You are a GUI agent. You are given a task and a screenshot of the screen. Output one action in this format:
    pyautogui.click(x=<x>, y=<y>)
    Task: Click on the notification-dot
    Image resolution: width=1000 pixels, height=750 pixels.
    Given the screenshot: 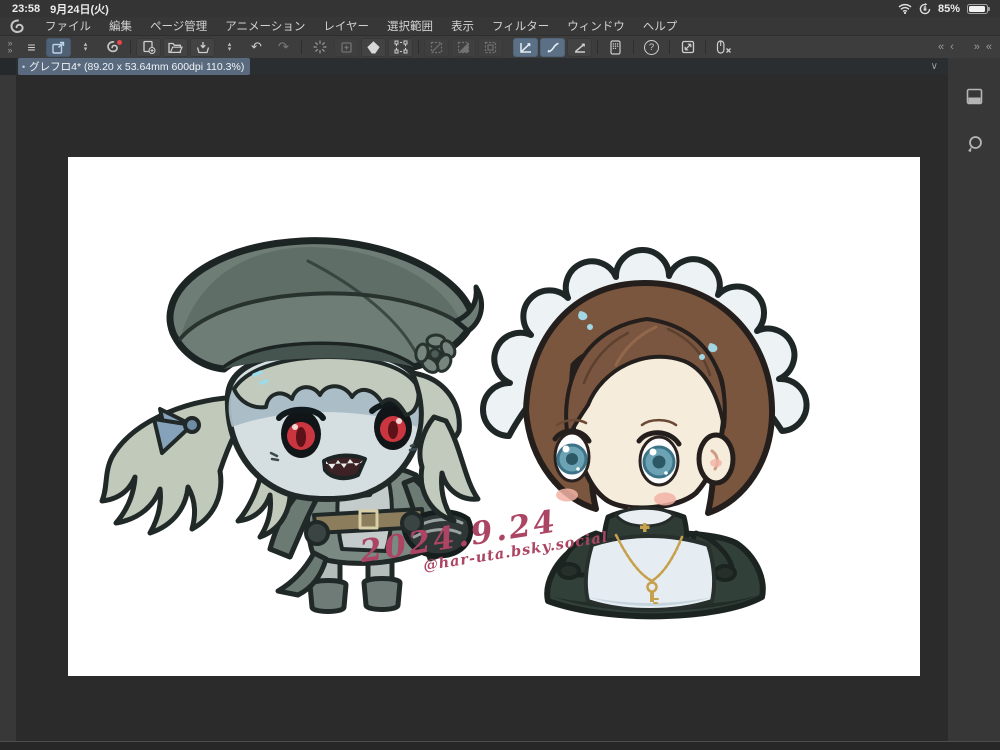 What is the action you would take?
    pyautogui.click(x=119, y=42)
    